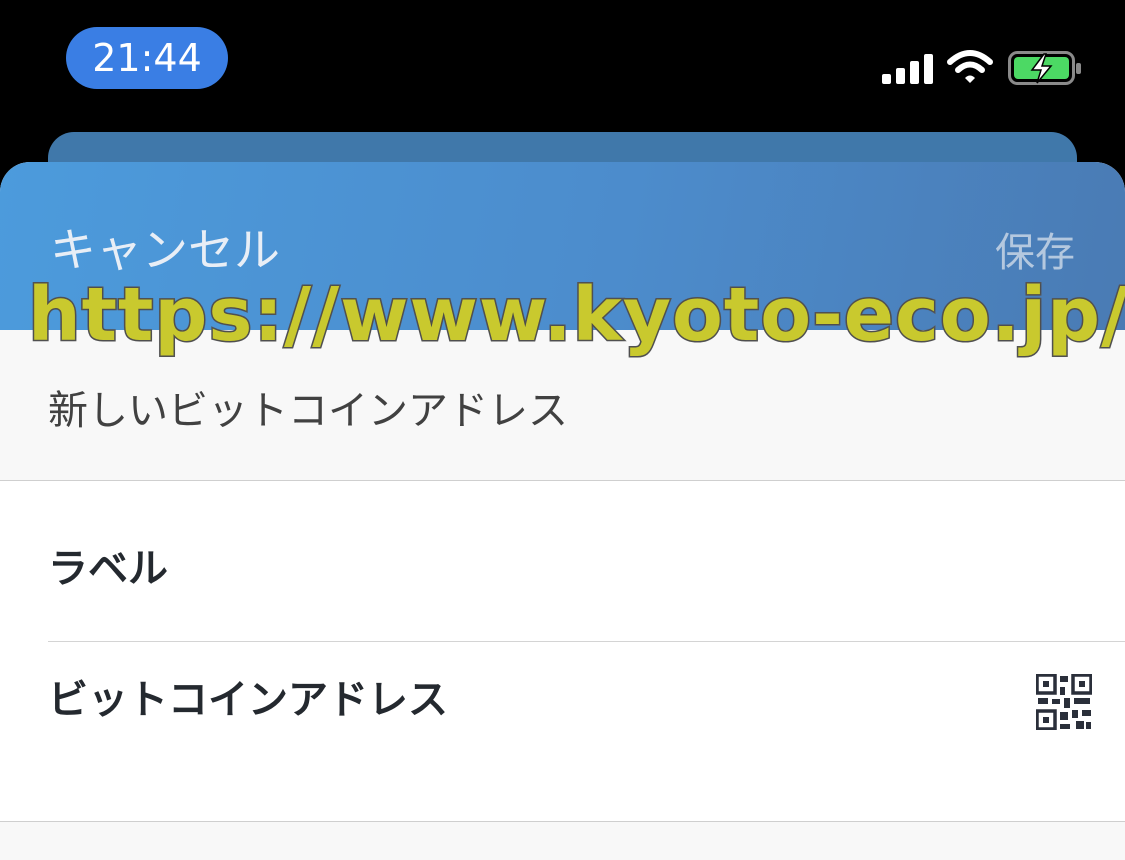 The width and height of the screenshot is (1125, 860). Describe the element at coordinates (147, 58) in the screenshot. I see `status-time: 21:44` at that location.